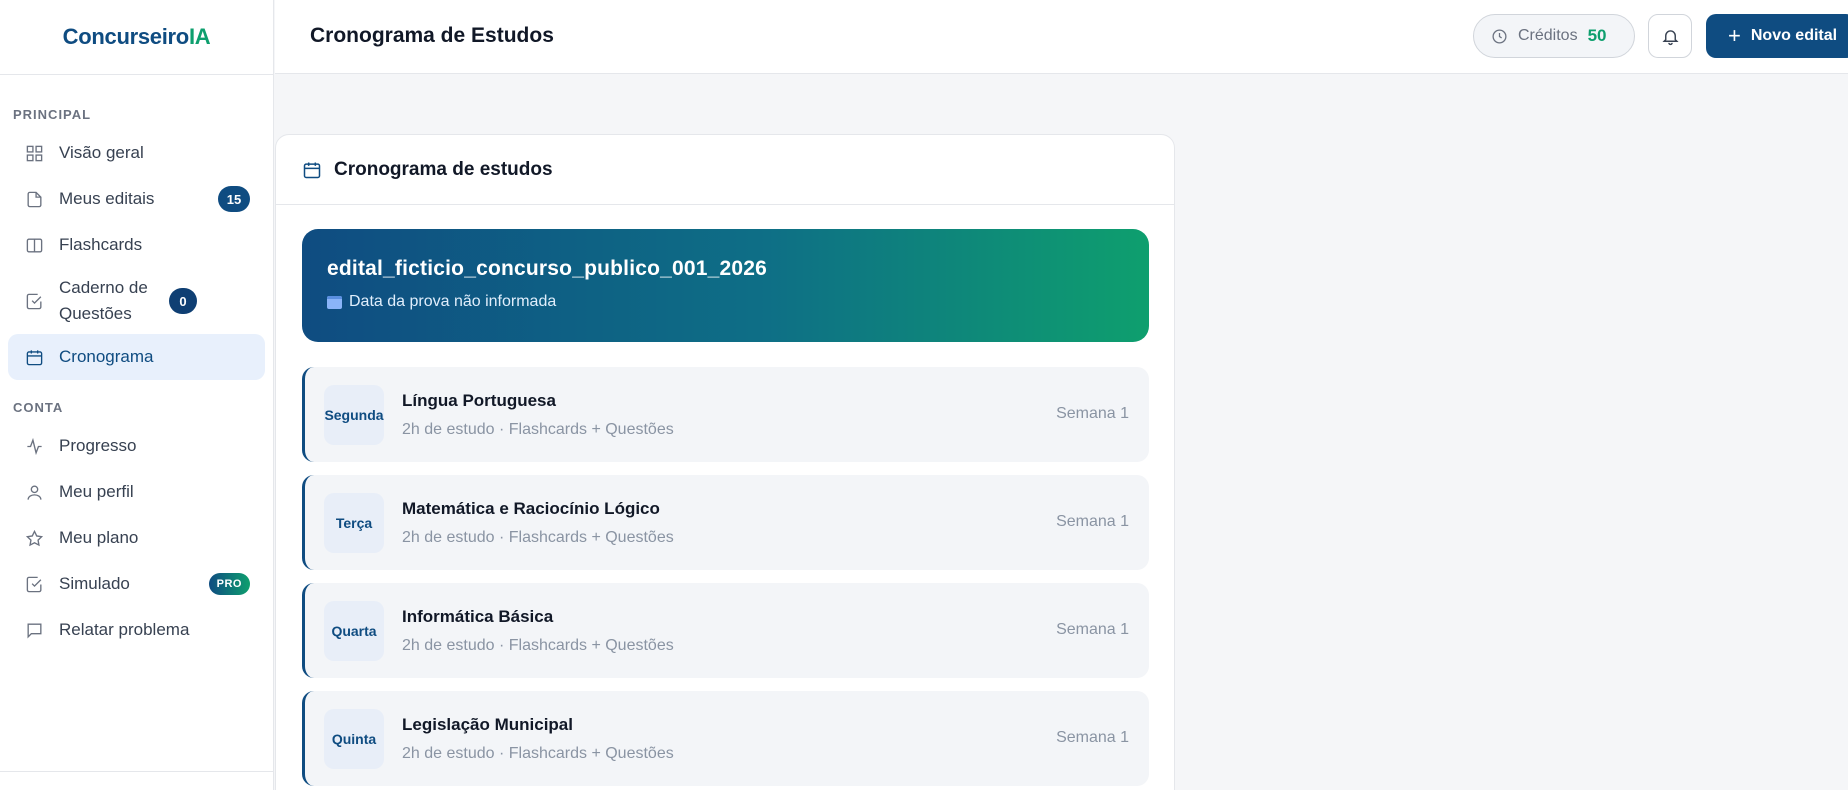  What do you see at coordinates (479, 400) in the screenshot?
I see `subject-name: Língua Portuguesa` at bounding box center [479, 400].